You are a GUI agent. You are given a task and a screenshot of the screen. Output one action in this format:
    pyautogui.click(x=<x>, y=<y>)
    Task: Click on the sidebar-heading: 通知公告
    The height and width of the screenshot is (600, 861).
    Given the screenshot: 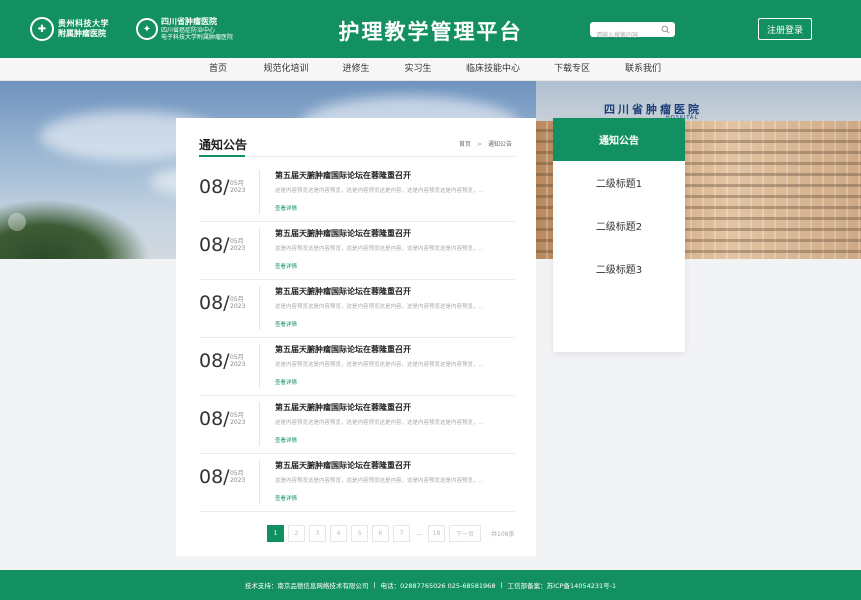 What is the action you would take?
    pyautogui.click(x=619, y=139)
    